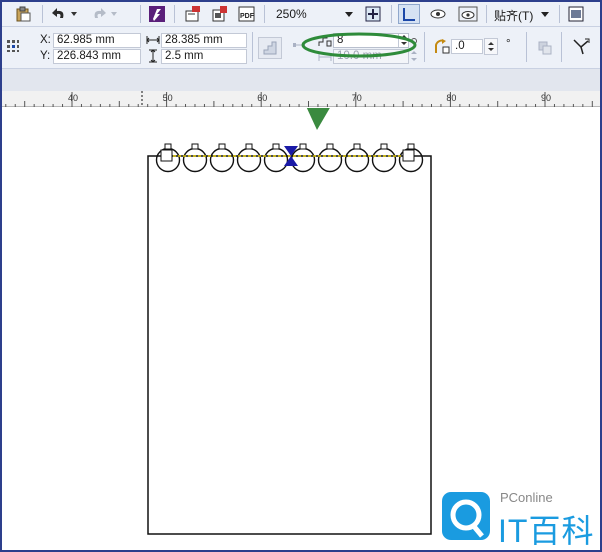 This screenshot has width=602, height=552. What do you see at coordinates (262, 98) in the screenshot?
I see `ruler-label: 60` at bounding box center [262, 98].